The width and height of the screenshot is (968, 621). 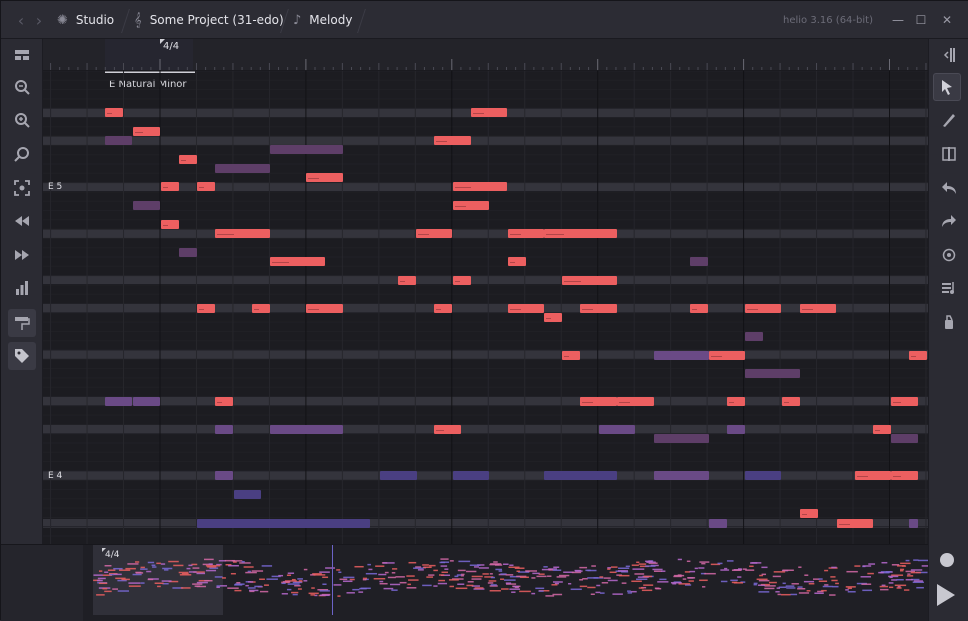 What do you see at coordinates (949, 221) in the screenshot?
I see `redo-button` at bounding box center [949, 221].